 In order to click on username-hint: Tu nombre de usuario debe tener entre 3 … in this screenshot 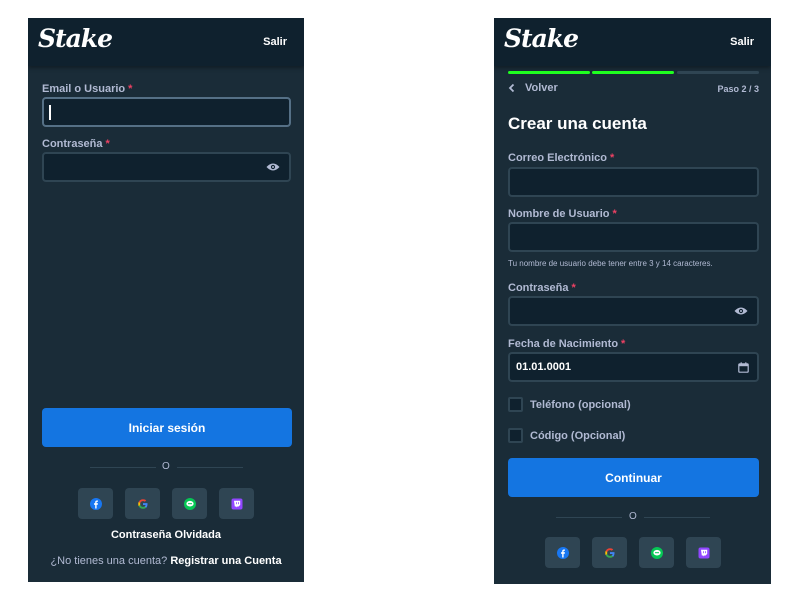, I will do `click(610, 263)`.